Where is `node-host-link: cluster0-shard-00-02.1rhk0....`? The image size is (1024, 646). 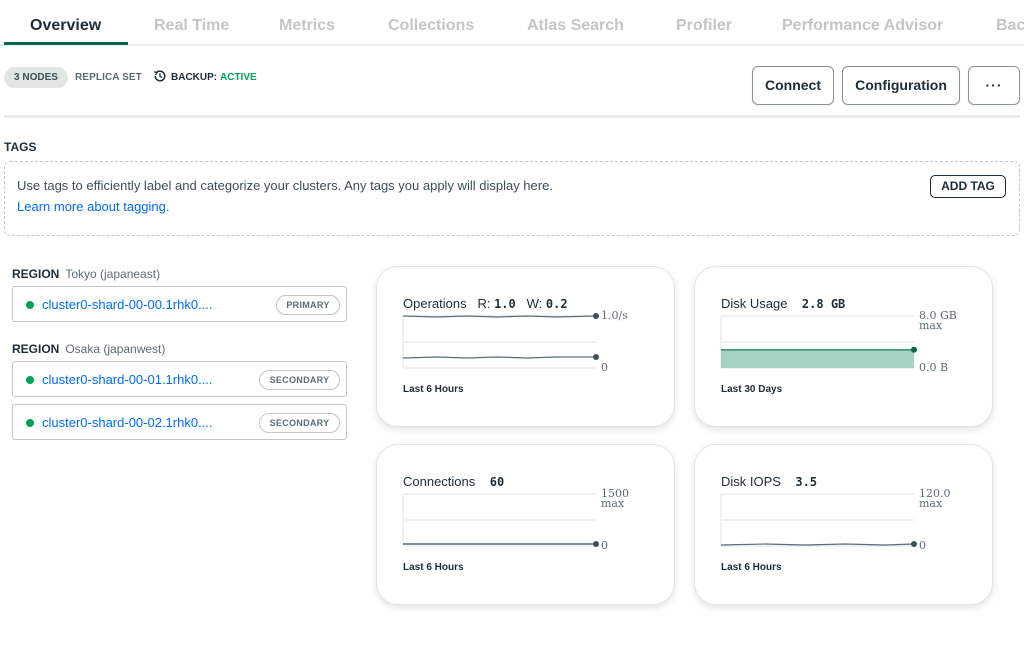 node-host-link: cluster0-shard-00-02.1rhk0.... is located at coordinates (127, 422).